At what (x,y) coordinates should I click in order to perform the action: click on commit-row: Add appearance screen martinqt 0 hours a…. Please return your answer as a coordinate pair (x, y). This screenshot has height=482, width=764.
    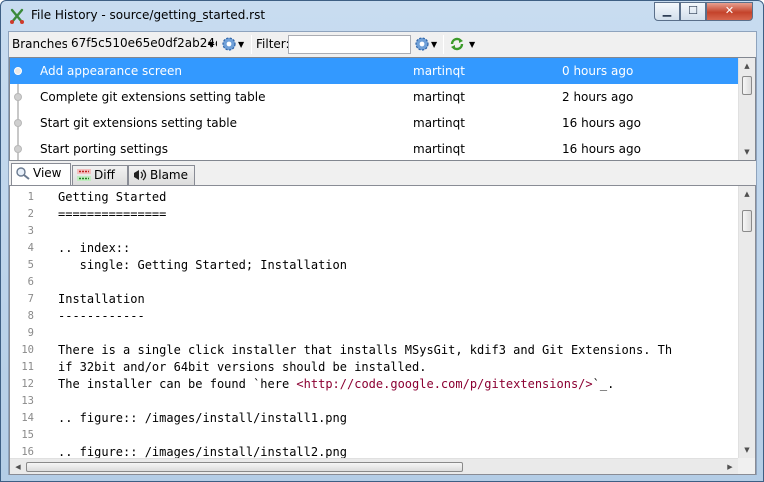
    Looking at the image, I should click on (375, 71).